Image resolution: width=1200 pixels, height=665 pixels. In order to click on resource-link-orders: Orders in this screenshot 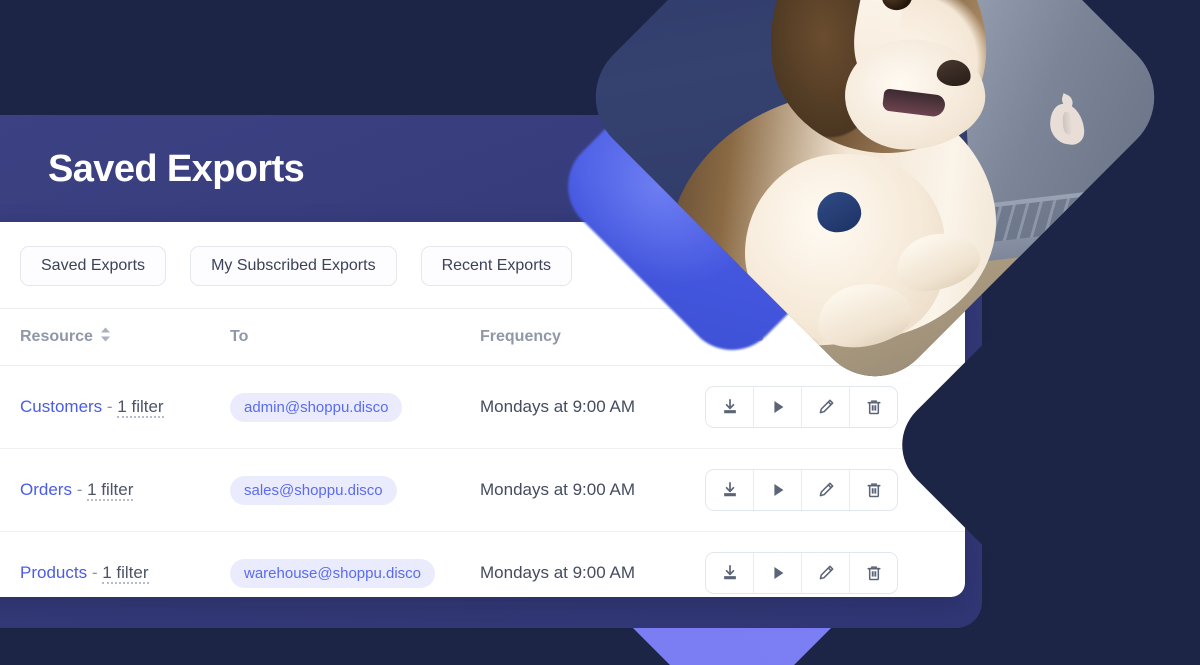, I will do `click(46, 489)`.